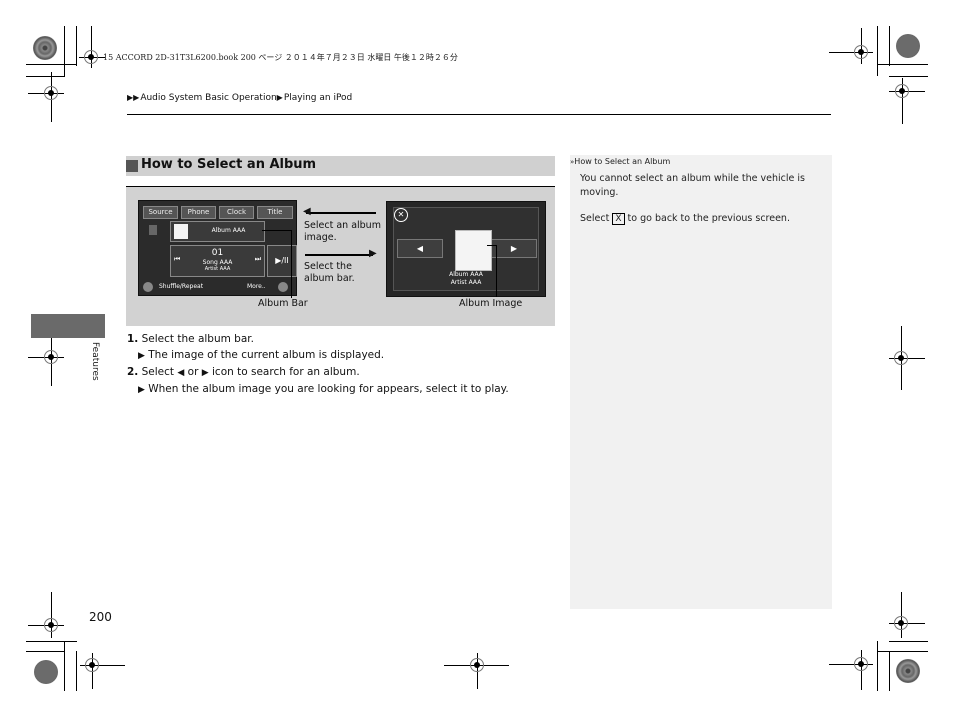 The height and width of the screenshot is (718, 954). What do you see at coordinates (307, 211) in the screenshot?
I see `arrow-left-head: ◀` at bounding box center [307, 211].